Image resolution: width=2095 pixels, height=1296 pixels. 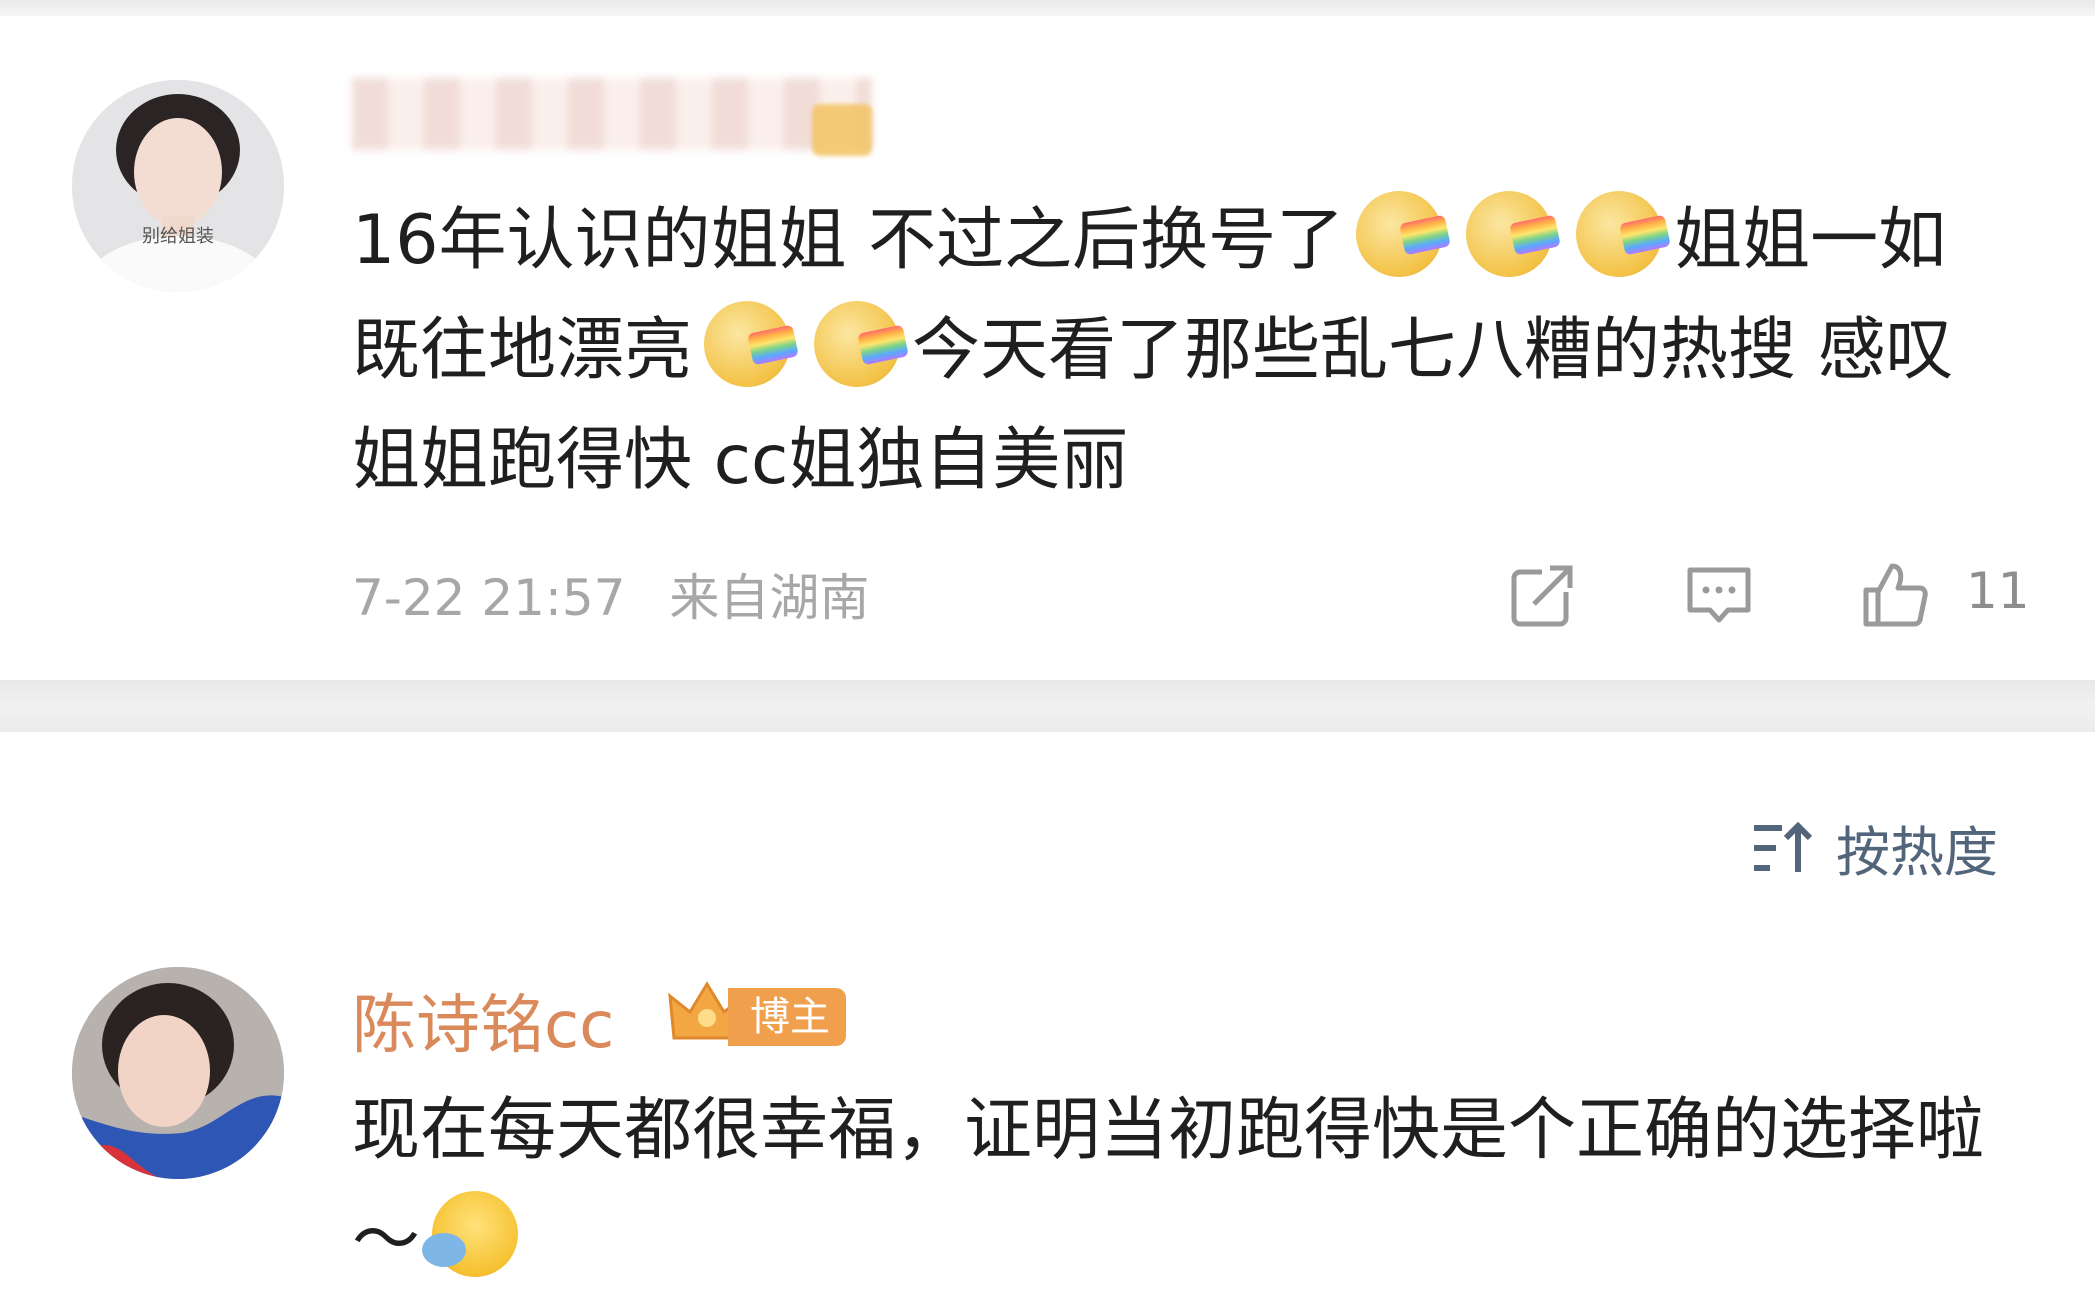 What do you see at coordinates (1047, 8) in the screenshot?
I see `top-divider` at bounding box center [1047, 8].